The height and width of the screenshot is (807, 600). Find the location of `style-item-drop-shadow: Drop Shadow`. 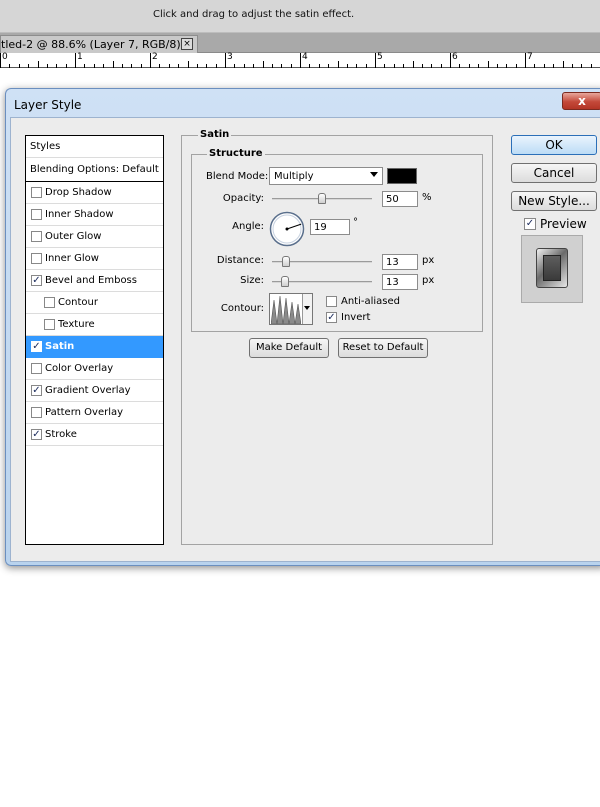

style-item-drop-shadow: Drop Shadow is located at coordinates (94, 193).